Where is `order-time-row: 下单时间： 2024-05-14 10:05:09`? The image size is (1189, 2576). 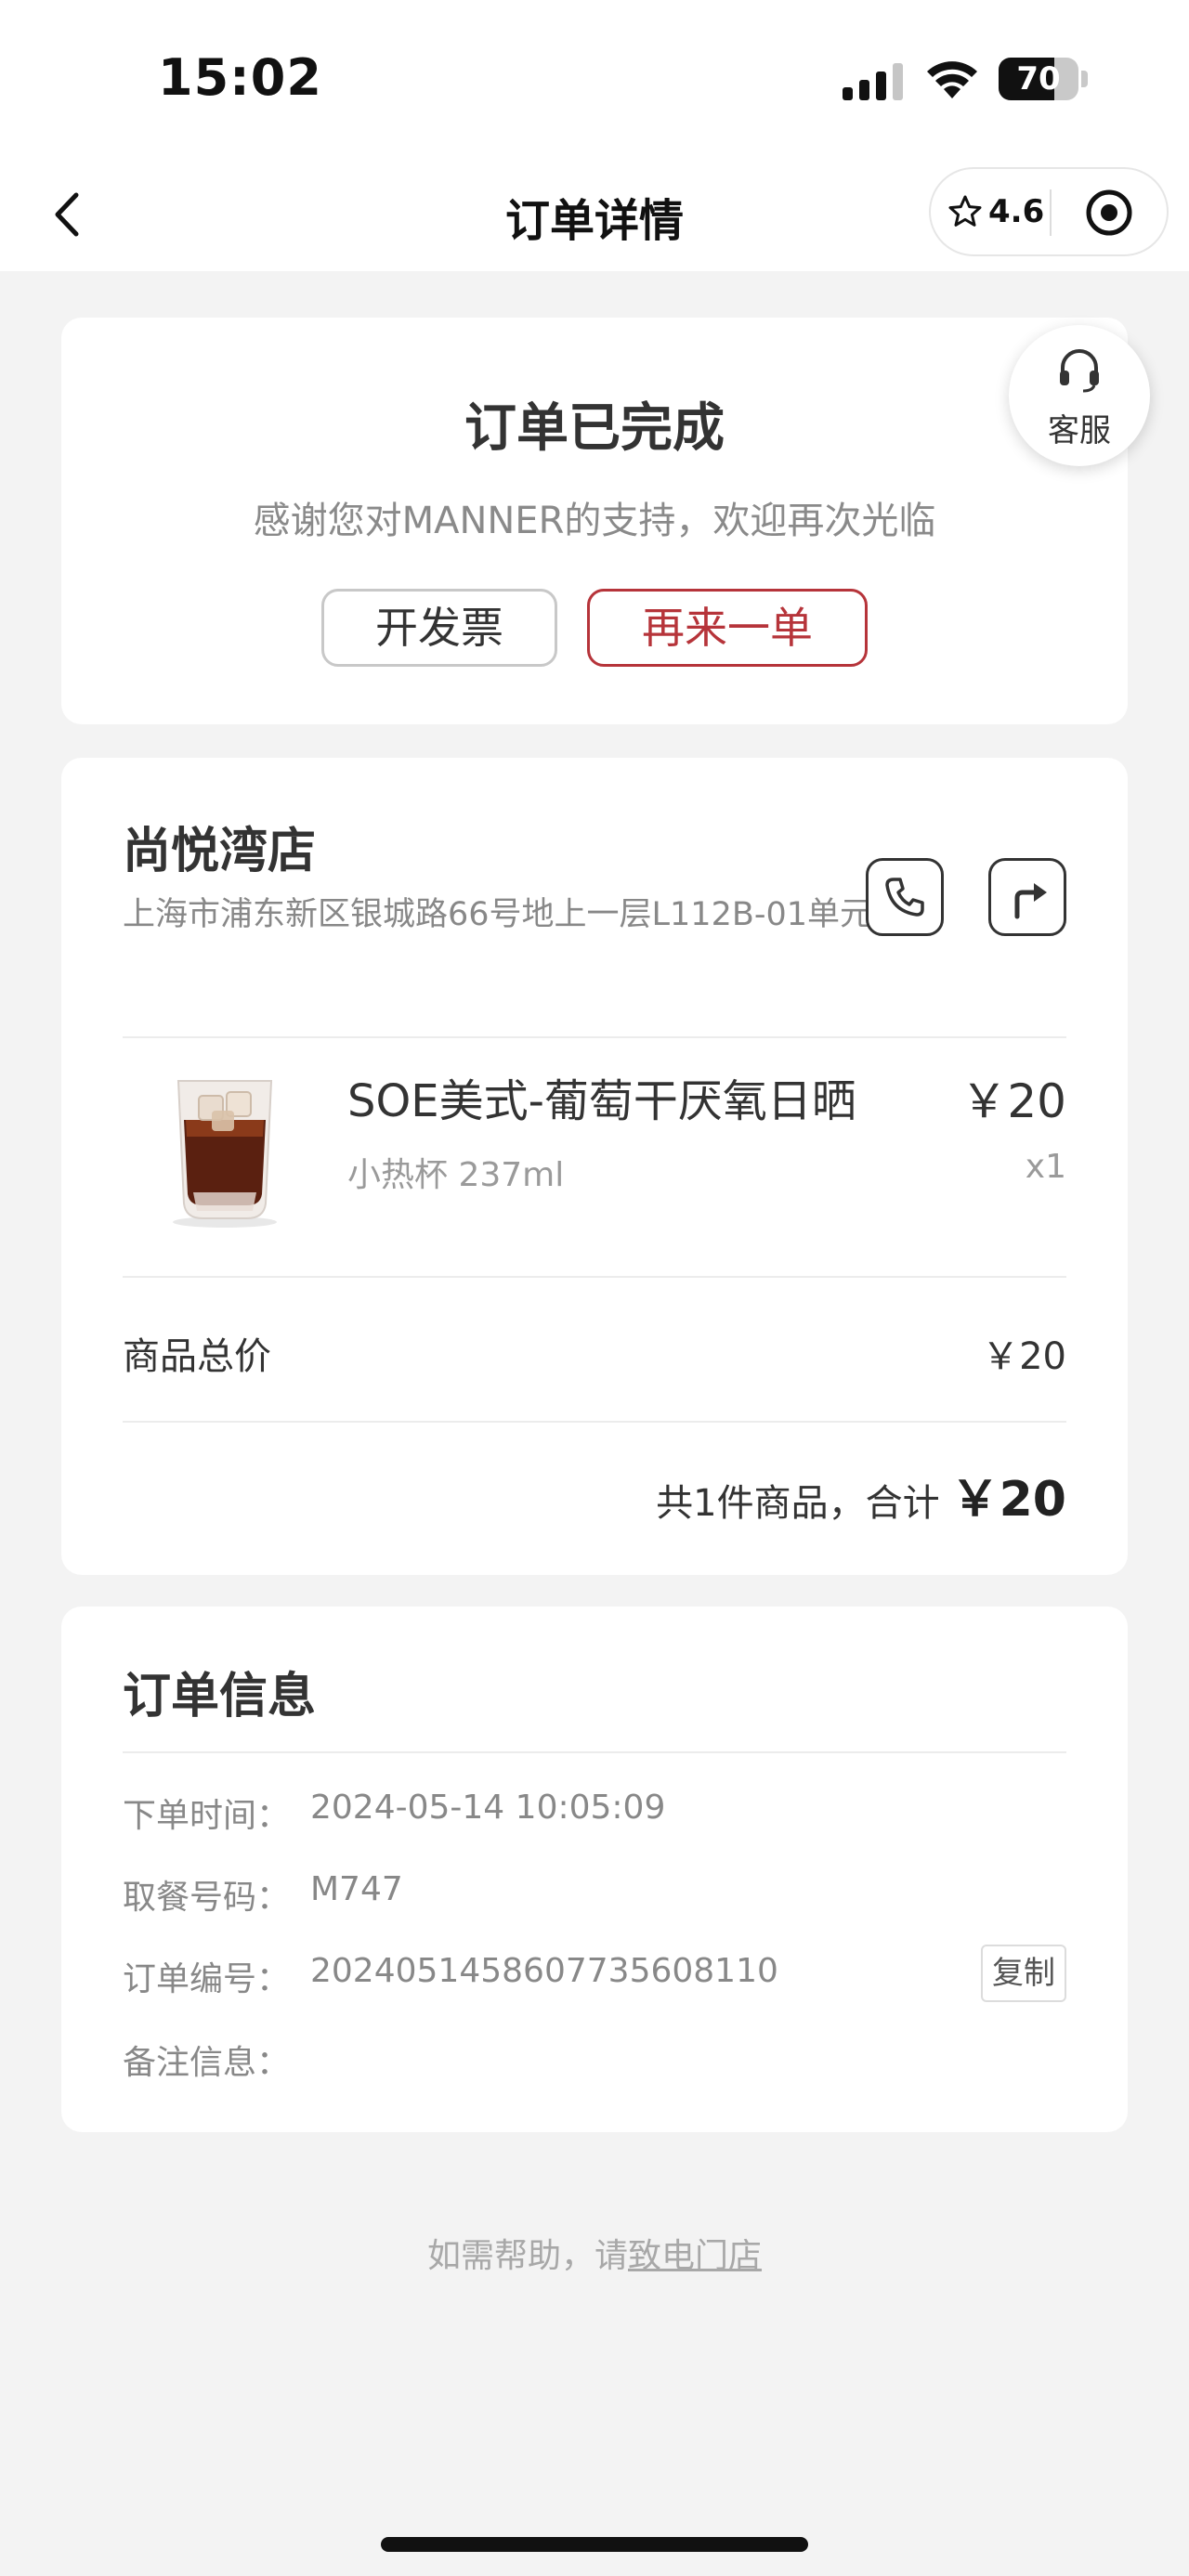 order-time-row: 下单时间： 2024-05-14 10:05:09 is located at coordinates (594, 1809).